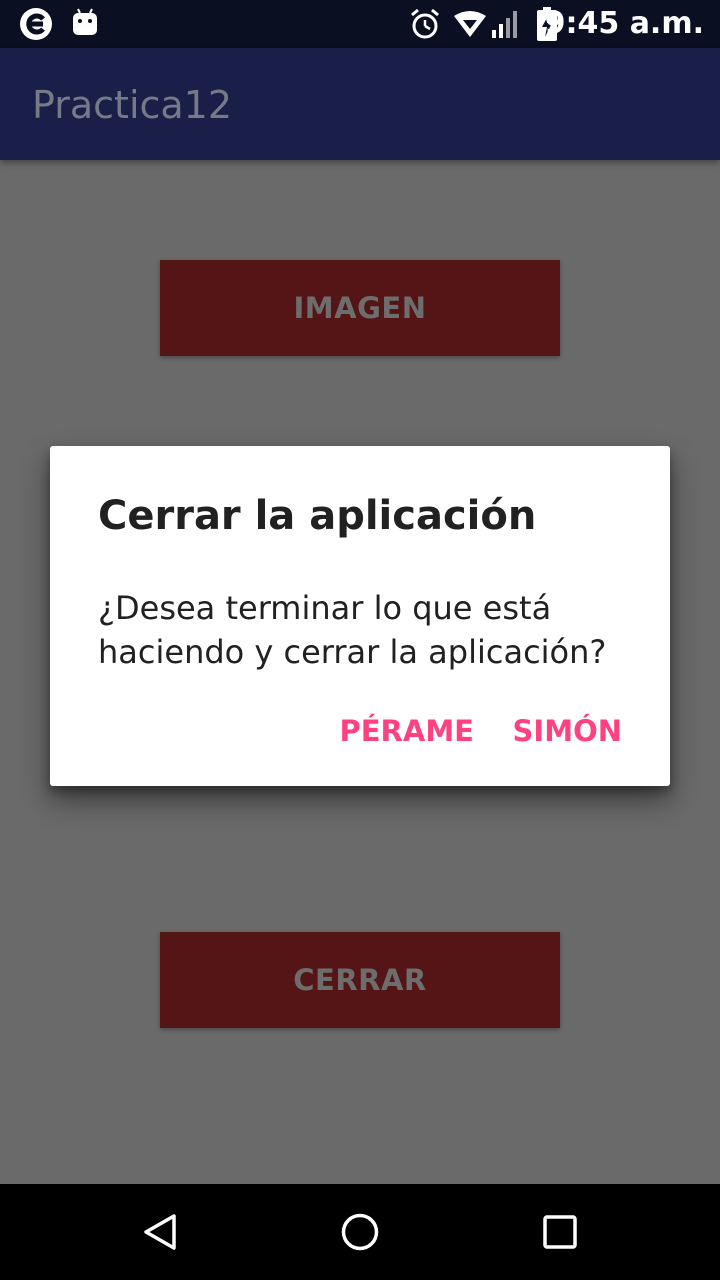 Image resolution: width=720 pixels, height=1280 pixels. I want to click on close-button: CERRAR, so click(360, 980).